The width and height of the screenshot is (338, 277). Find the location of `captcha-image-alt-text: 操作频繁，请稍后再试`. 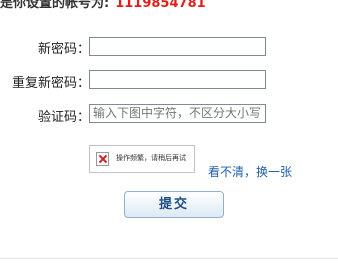

captcha-image-alt-text: 操作频繁，请稍后再试 is located at coordinates (151, 158).